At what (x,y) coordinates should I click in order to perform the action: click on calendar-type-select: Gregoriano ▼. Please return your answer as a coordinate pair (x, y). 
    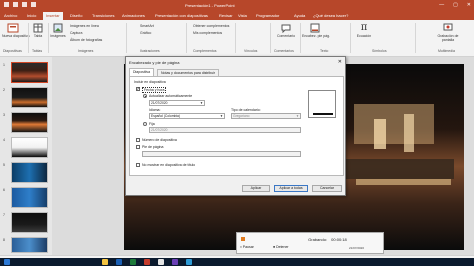
    Looking at the image, I should click on (266, 116).